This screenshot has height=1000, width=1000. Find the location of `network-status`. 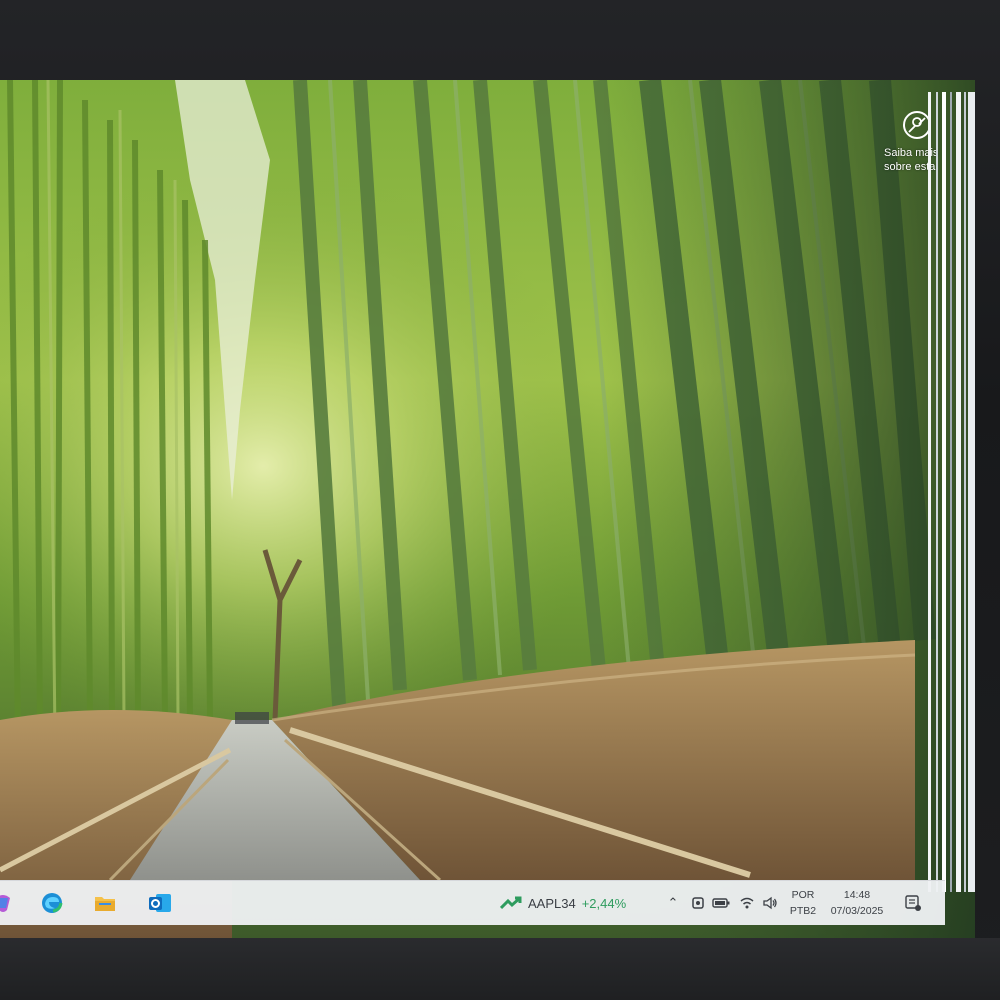

network-status is located at coordinates (747, 903).